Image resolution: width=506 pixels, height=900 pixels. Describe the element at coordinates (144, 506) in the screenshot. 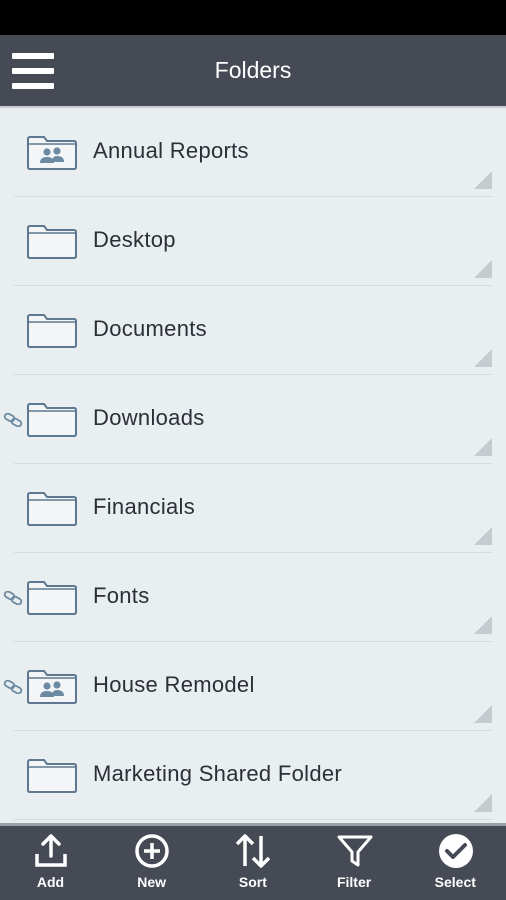

I see `folder-label: Financials` at that location.